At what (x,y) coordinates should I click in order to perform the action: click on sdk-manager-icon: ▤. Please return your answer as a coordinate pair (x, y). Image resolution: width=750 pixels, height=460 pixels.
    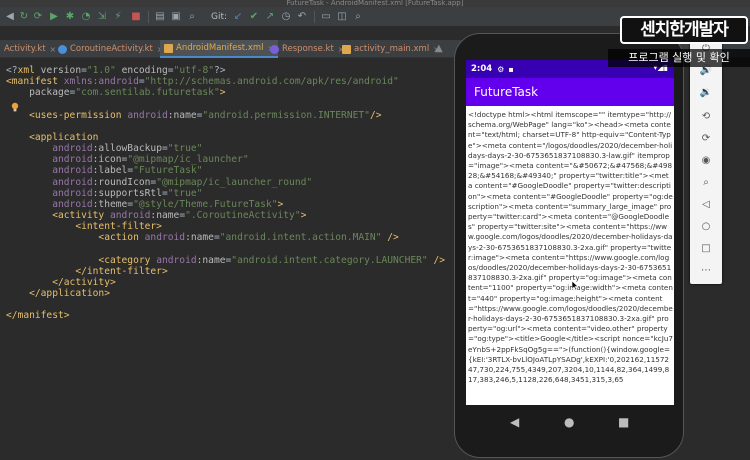
    Looking at the image, I should click on (160, 17).